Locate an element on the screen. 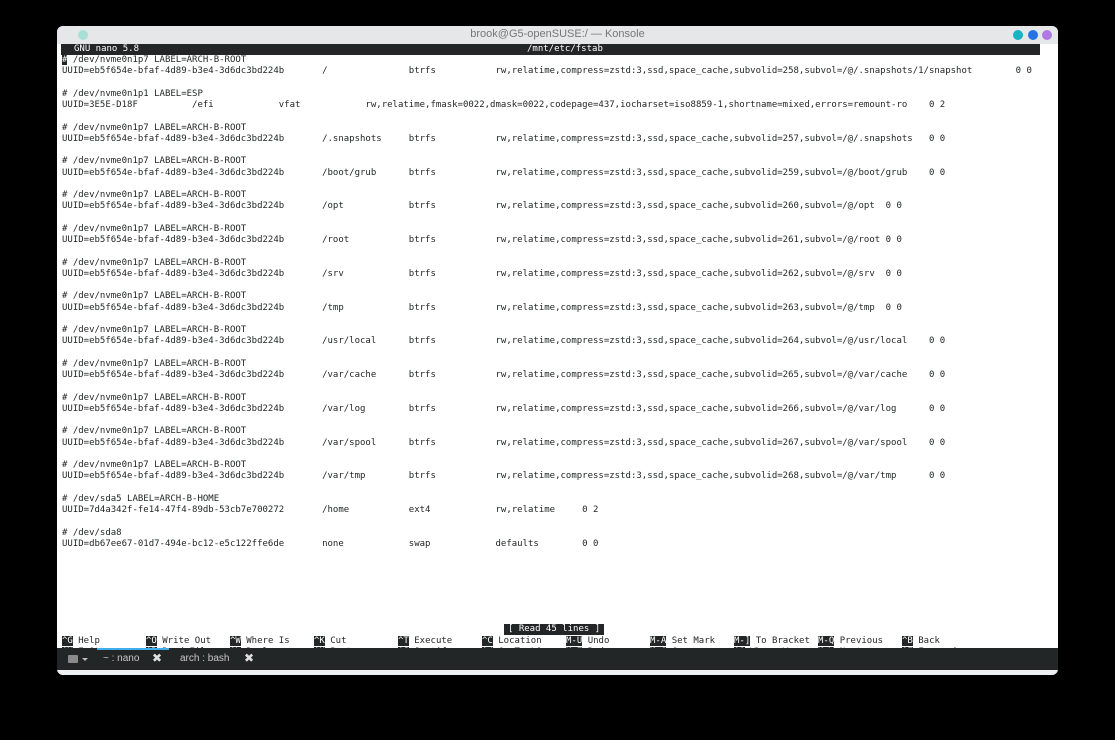  shortcut-label: Previous is located at coordinates (861, 641).